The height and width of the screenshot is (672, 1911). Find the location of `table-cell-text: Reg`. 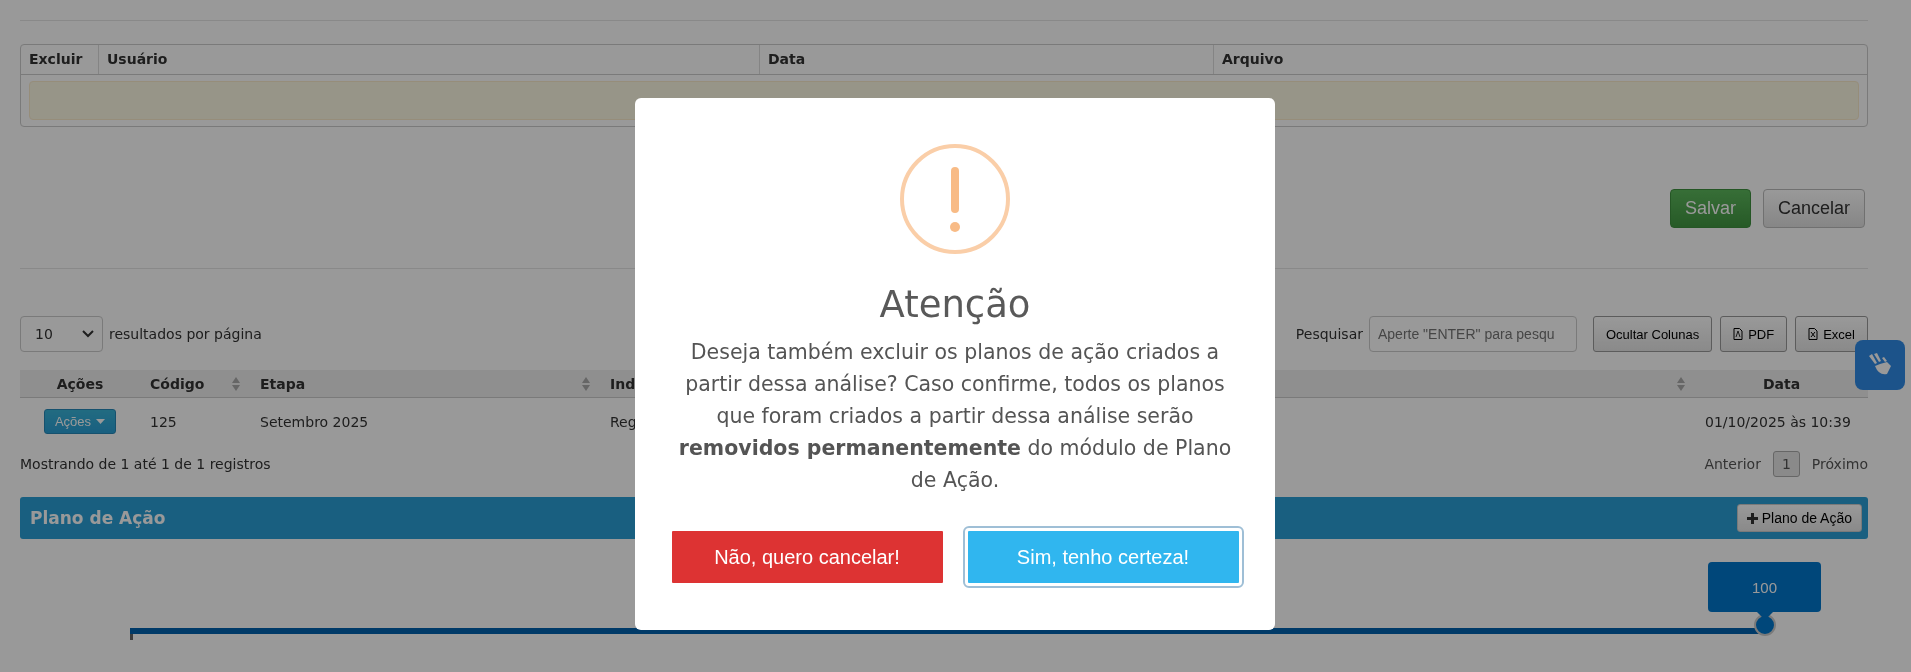

table-cell-text: Reg is located at coordinates (623, 421).